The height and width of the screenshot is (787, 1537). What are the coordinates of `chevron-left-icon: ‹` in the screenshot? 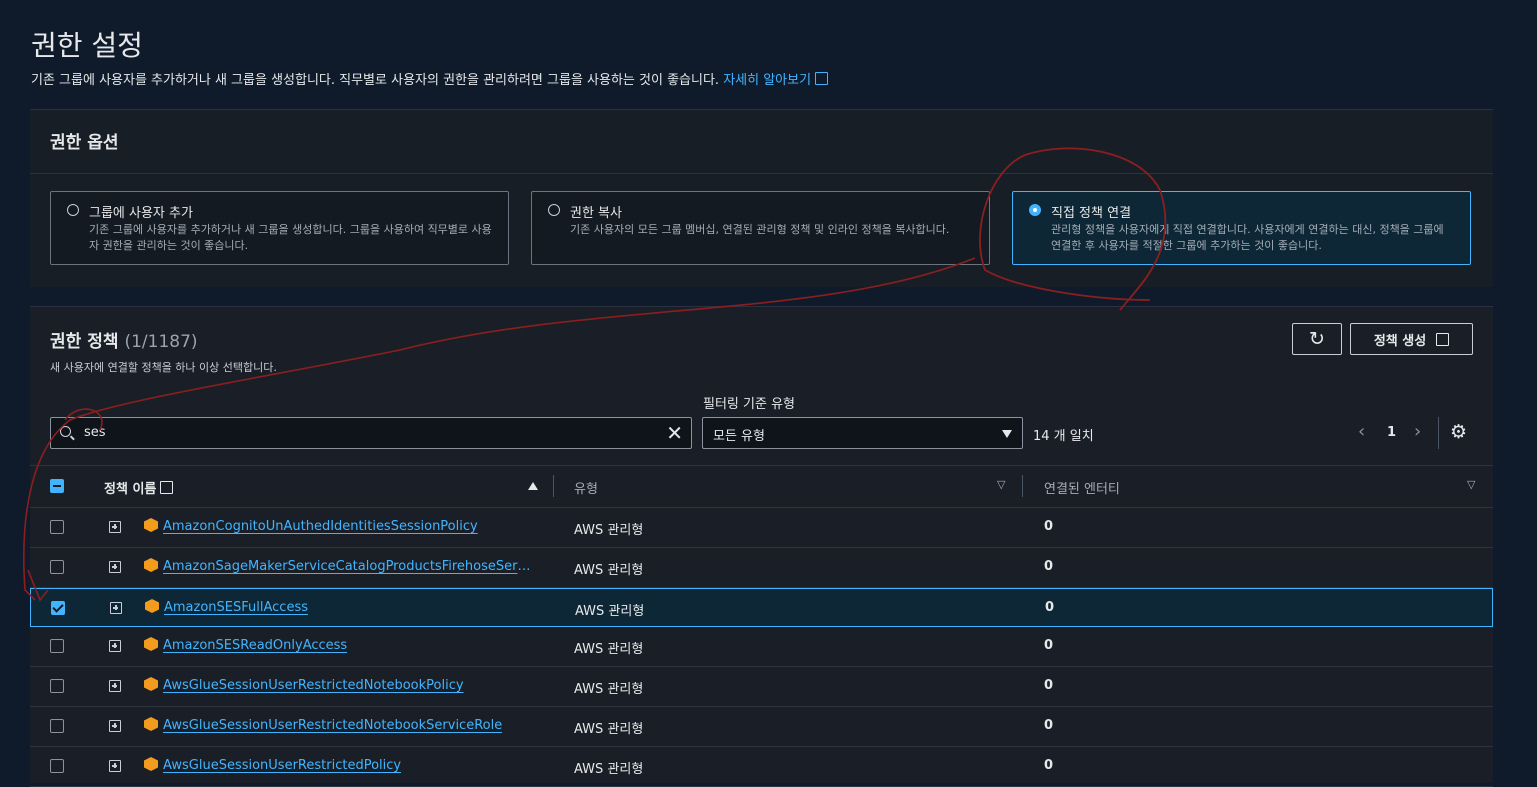 It's located at (1361, 431).